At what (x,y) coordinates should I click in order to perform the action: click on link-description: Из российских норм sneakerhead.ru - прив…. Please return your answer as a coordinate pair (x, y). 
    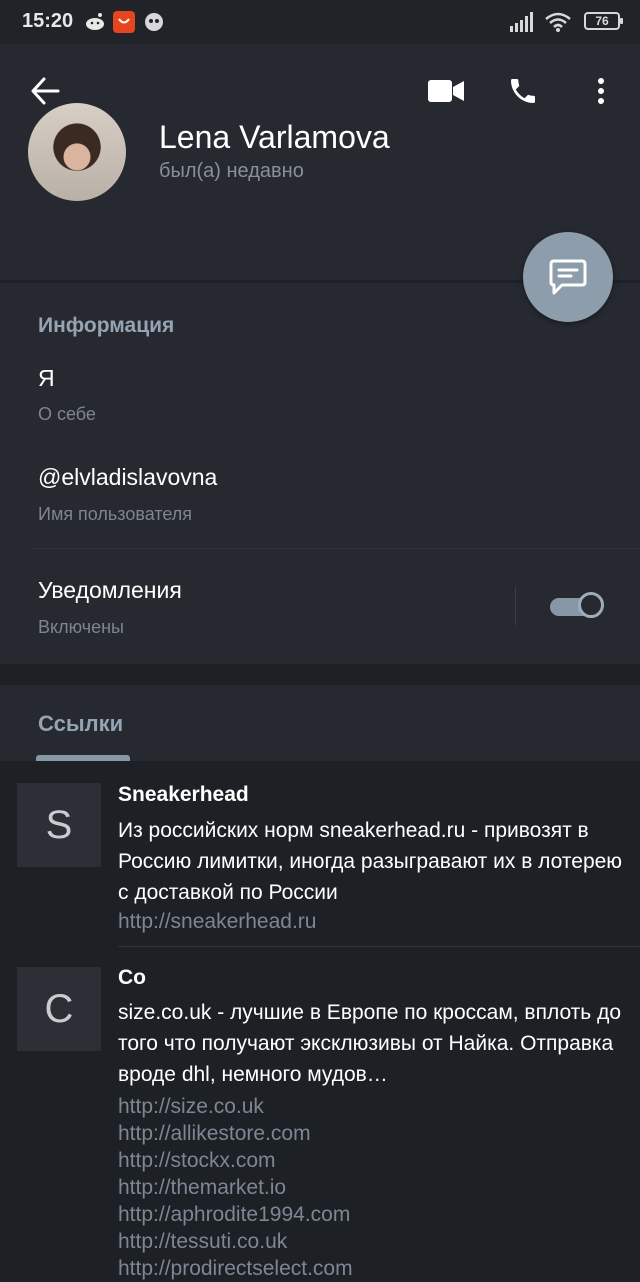
    Looking at the image, I should click on (370, 861).